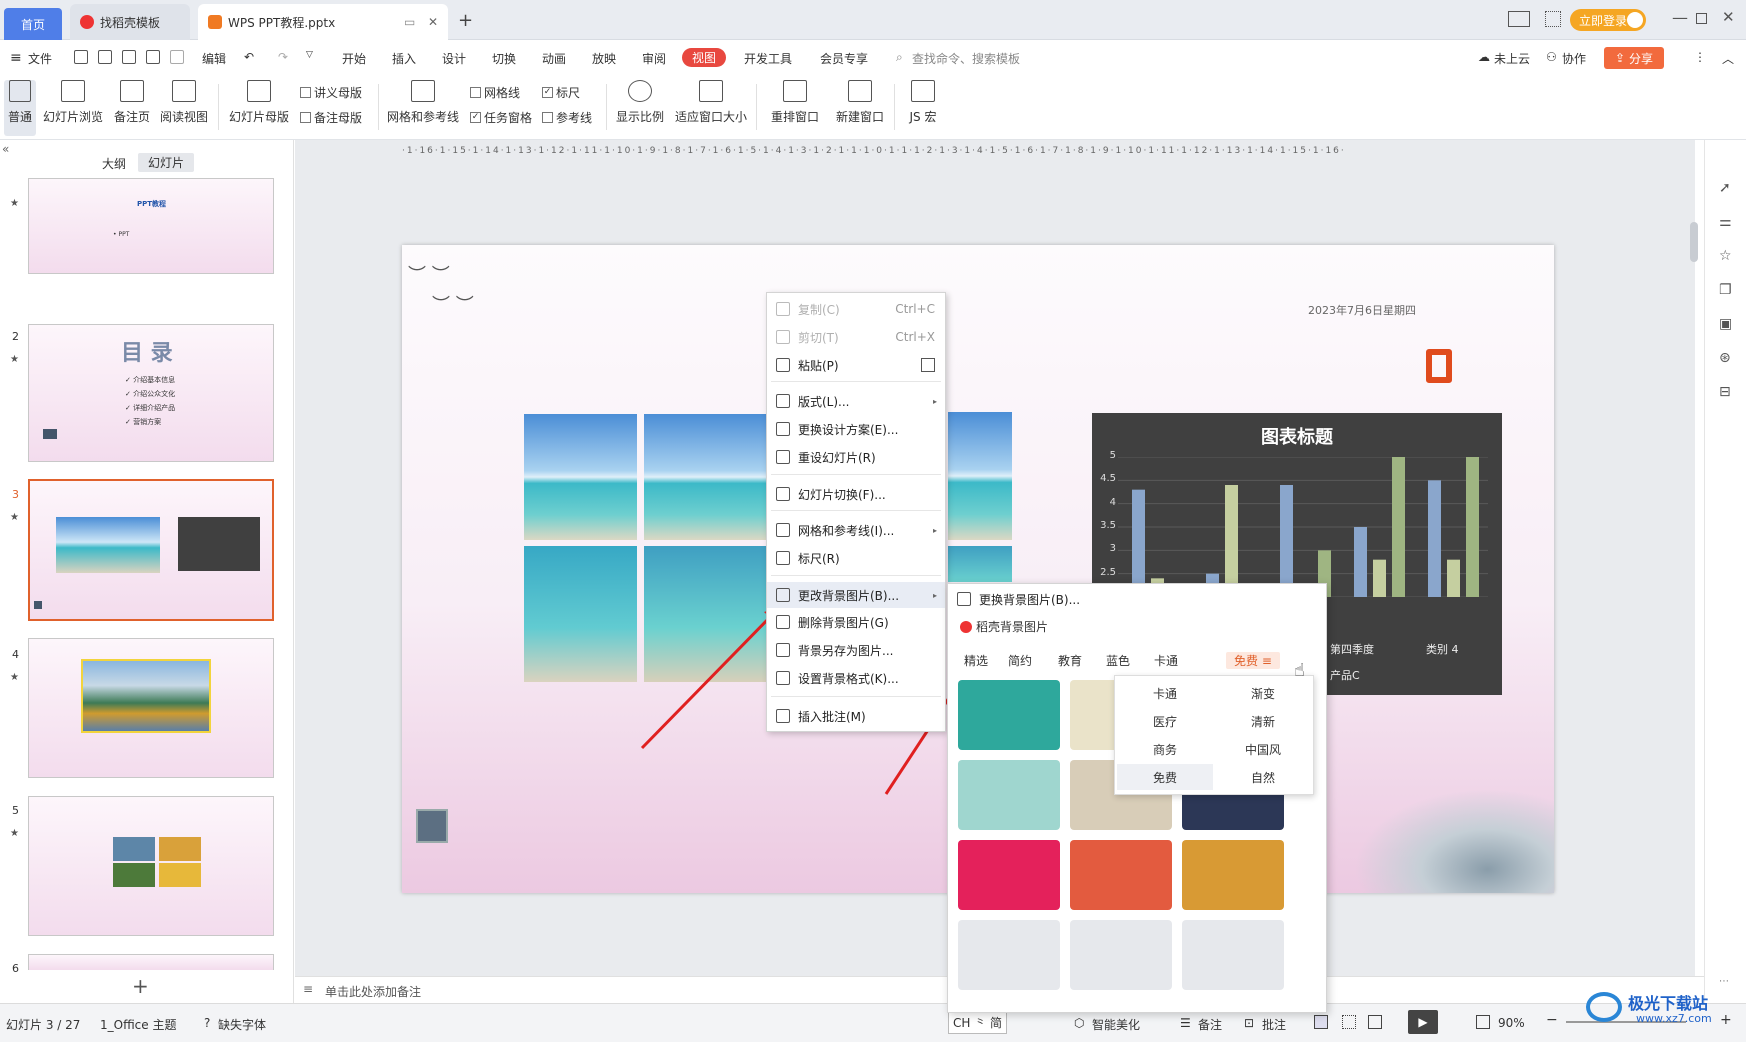 The image size is (1746, 1042). What do you see at coordinates (504, 58) in the screenshot?
I see `menu-transition: 切换` at bounding box center [504, 58].